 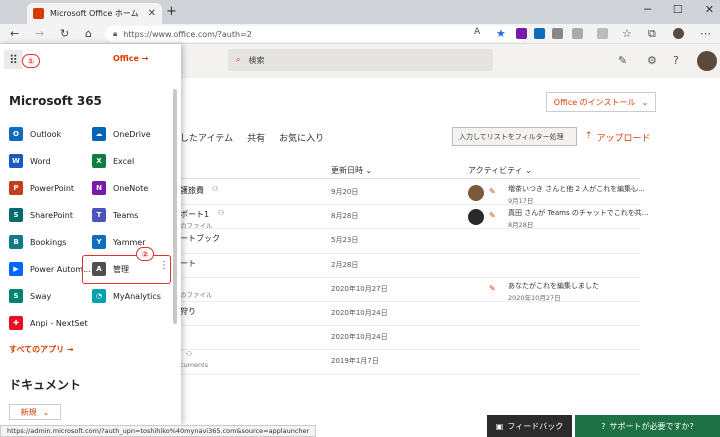 What do you see at coordinates (40, 161) in the screenshot?
I see `app-label: Word` at bounding box center [40, 161].